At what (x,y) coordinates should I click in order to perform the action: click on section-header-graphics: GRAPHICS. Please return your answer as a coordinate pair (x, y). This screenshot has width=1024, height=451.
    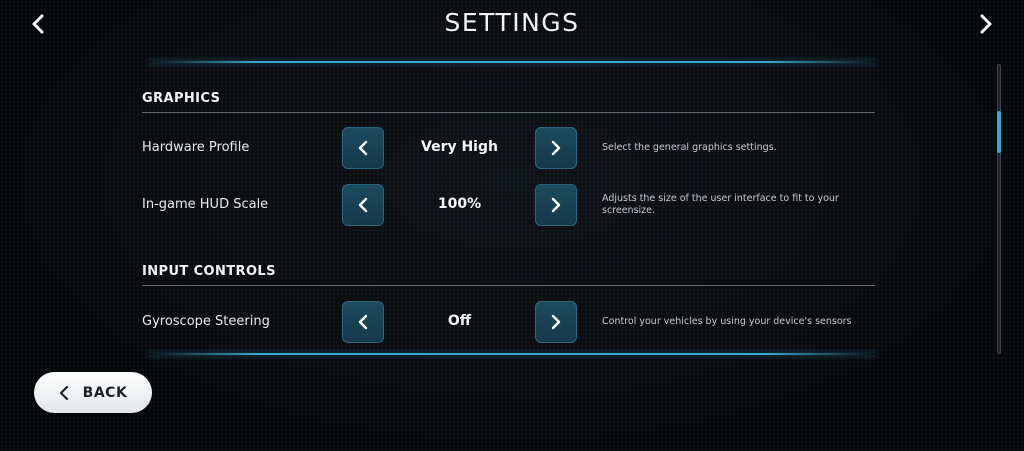
    Looking at the image, I should click on (508, 102).